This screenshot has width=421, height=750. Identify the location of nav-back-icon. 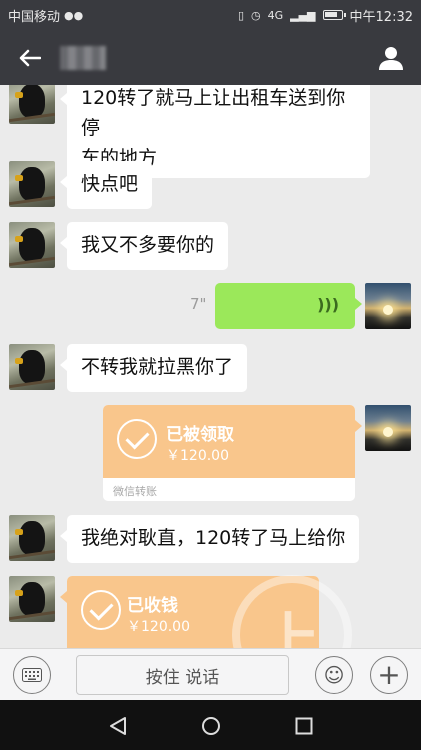
(118, 726).